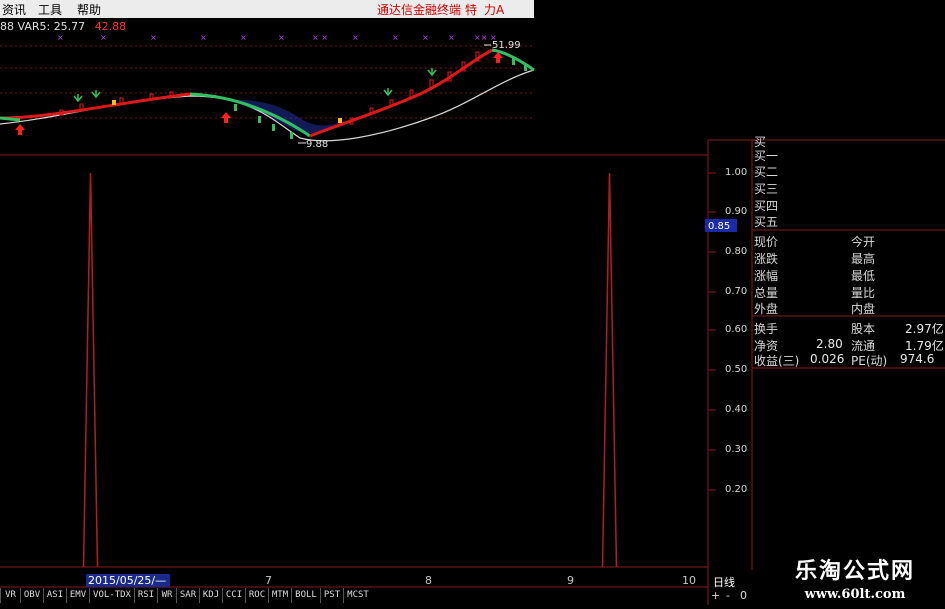 This screenshot has height=609, width=945. What do you see at coordinates (210, 595) in the screenshot?
I see `tab-kdj: KDJ` at bounding box center [210, 595].